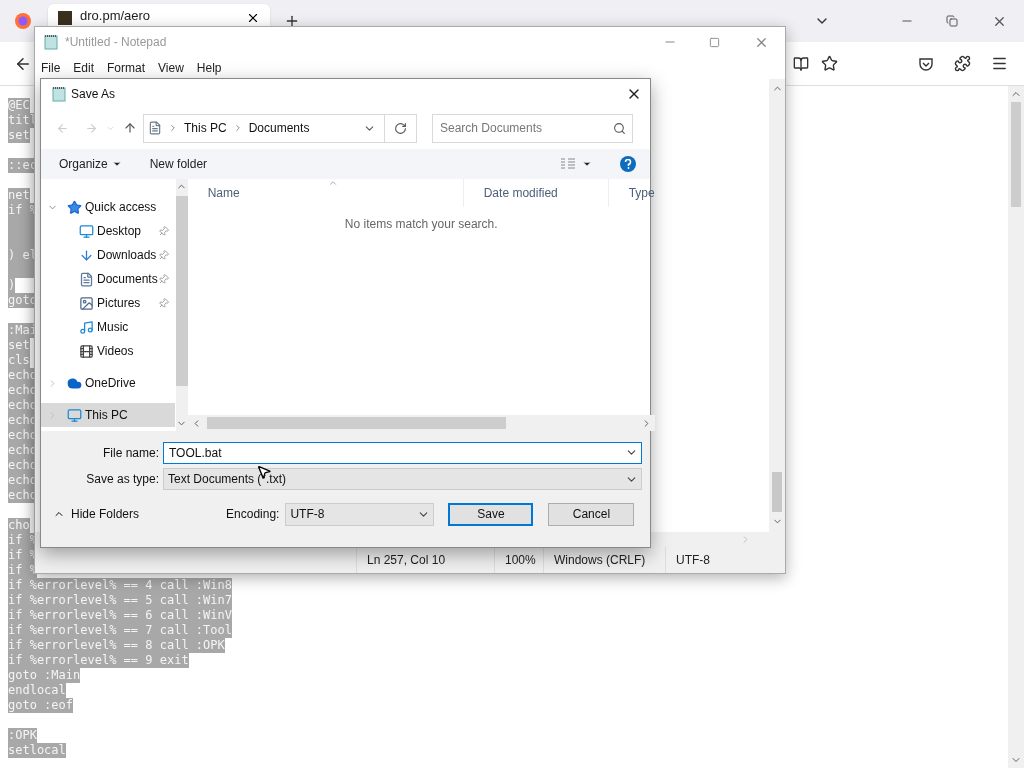  What do you see at coordinates (116, 42) in the screenshot?
I see `window-title: *Untitled - Notepad` at bounding box center [116, 42].